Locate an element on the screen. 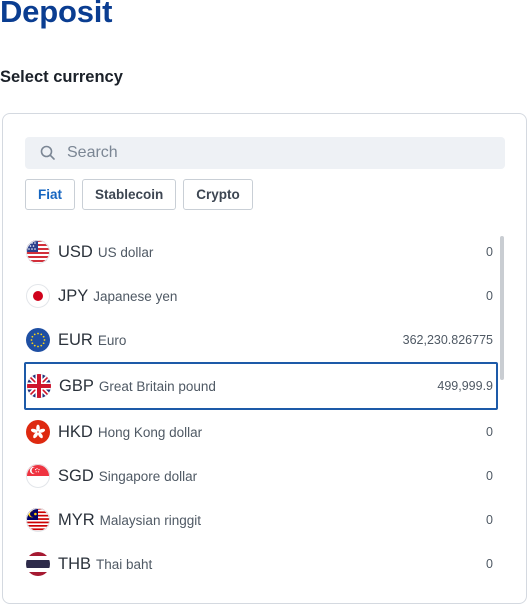 The width and height of the screenshot is (531, 608). currency-name: US dollar is located at coordinates (125, 252).